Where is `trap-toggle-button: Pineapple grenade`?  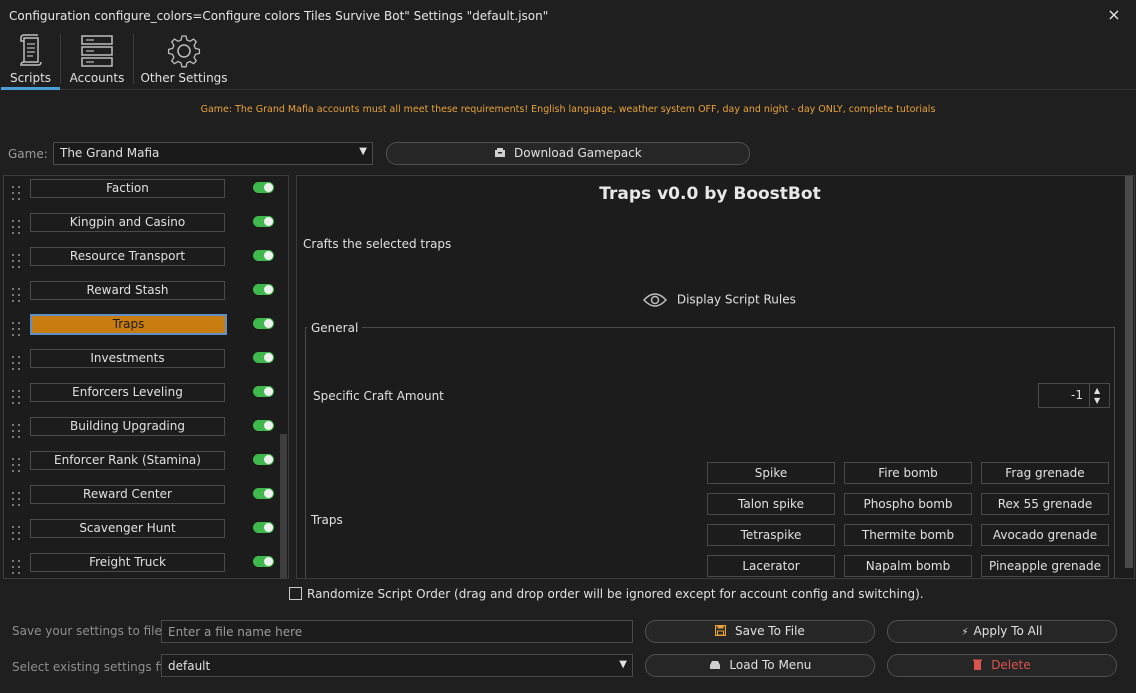 trap-toggle-button: Pineapple grenade is located at coordinates (1045, 566).